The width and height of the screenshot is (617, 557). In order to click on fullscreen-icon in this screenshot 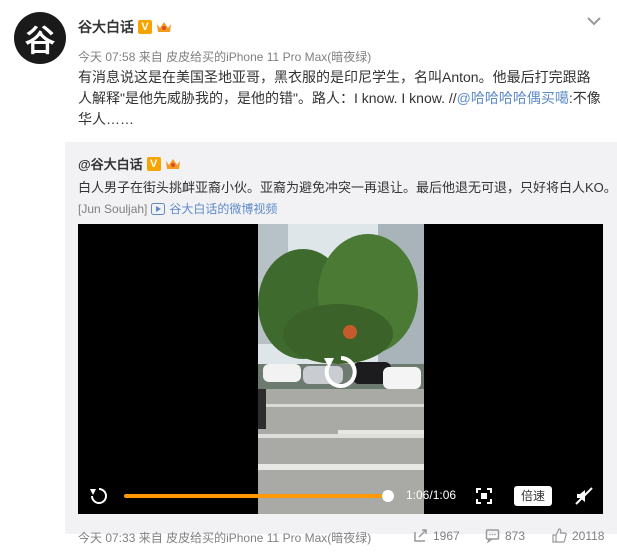, I will do `click(484, 496)`.